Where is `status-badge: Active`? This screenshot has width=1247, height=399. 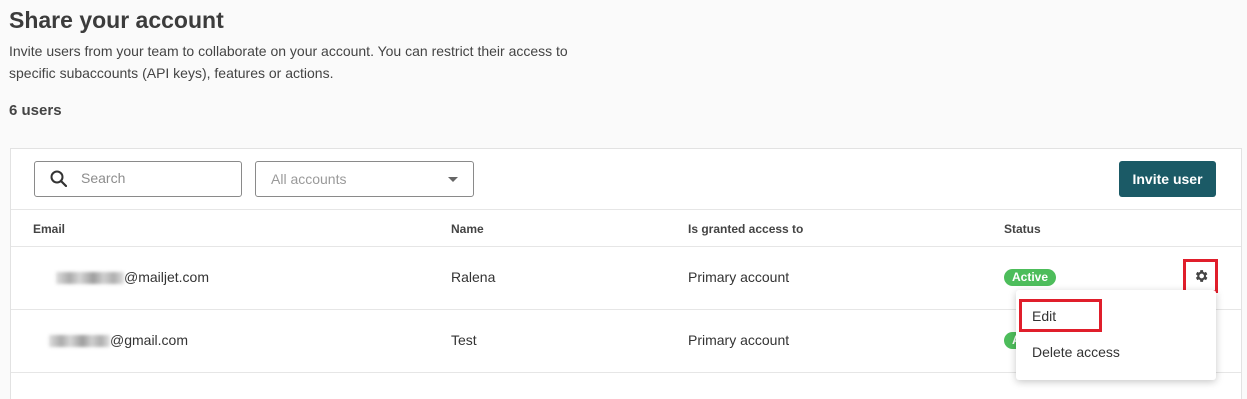
status-badge: Active is located at coordinates (1030, 277).